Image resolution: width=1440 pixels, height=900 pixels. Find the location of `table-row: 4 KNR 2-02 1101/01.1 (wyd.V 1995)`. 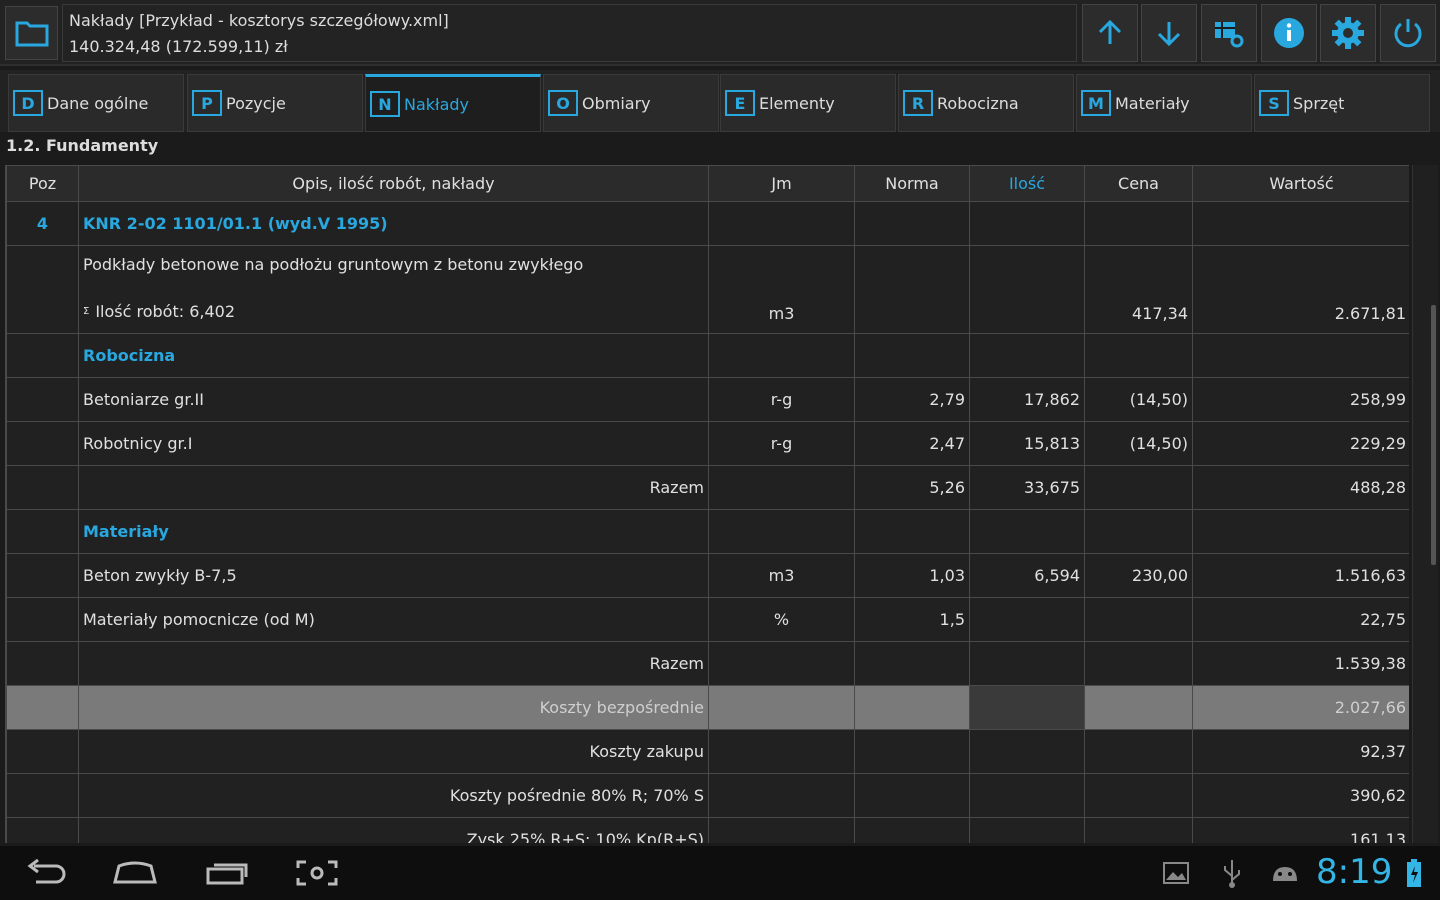

table-row: 4 KNR 2-02 1101/01.1 (wyd.V 1995) is located at coordinates (707, 223).